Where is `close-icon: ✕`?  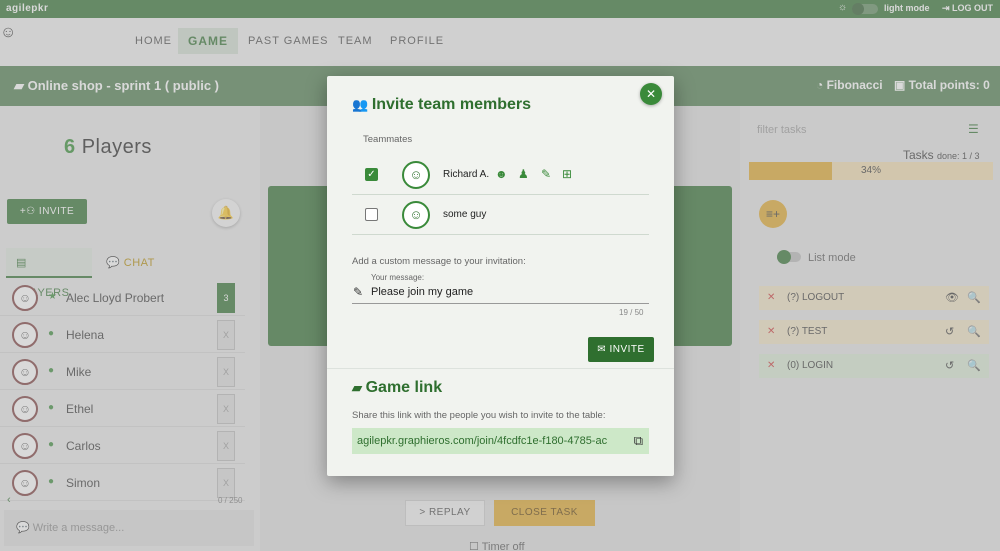
close-icon: ✕ is located at coordinates (651, 94).